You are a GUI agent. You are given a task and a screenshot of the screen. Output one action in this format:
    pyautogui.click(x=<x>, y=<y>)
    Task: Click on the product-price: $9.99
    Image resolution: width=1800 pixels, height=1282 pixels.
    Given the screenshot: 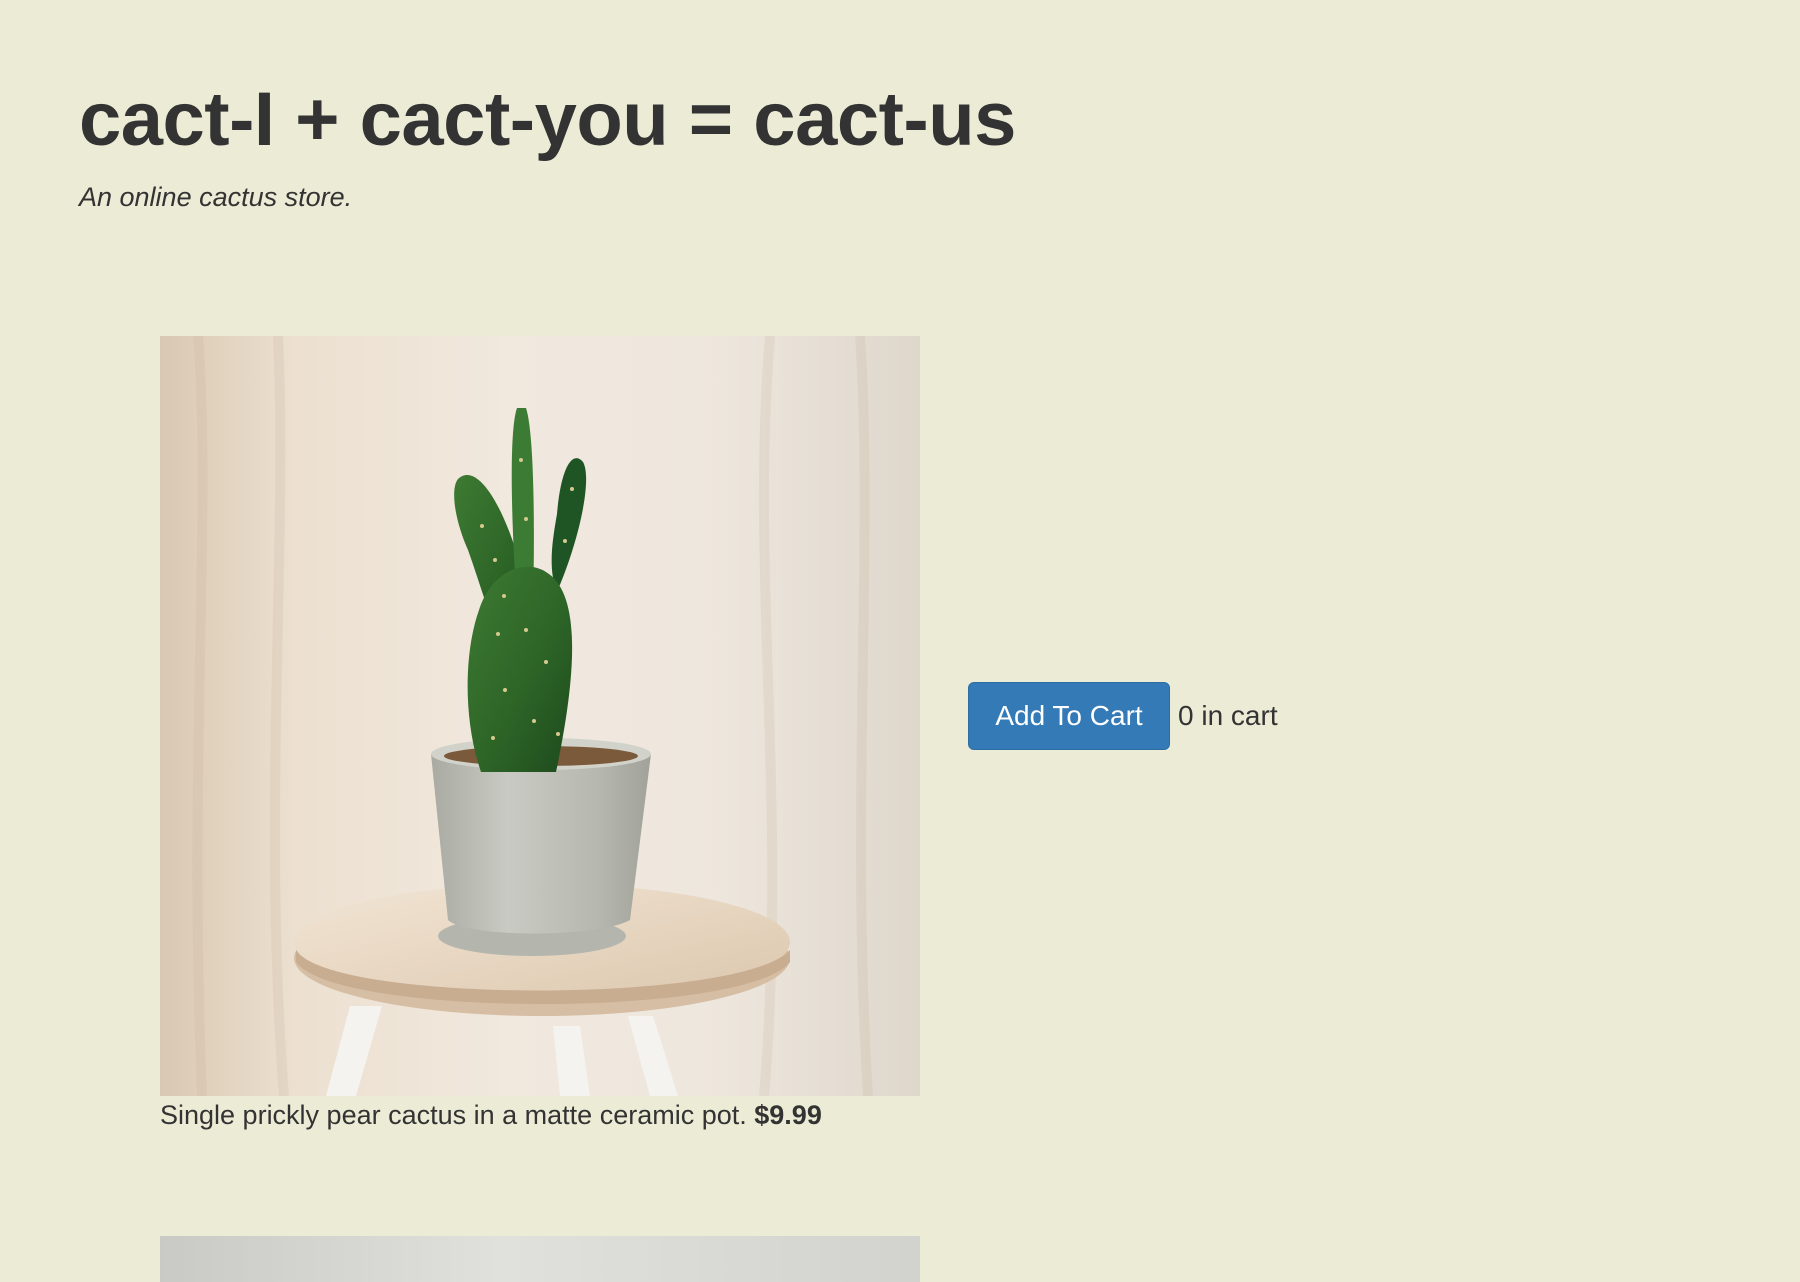 What is the action you would take?
    pyautogui.click(x=788, y=1115)
    